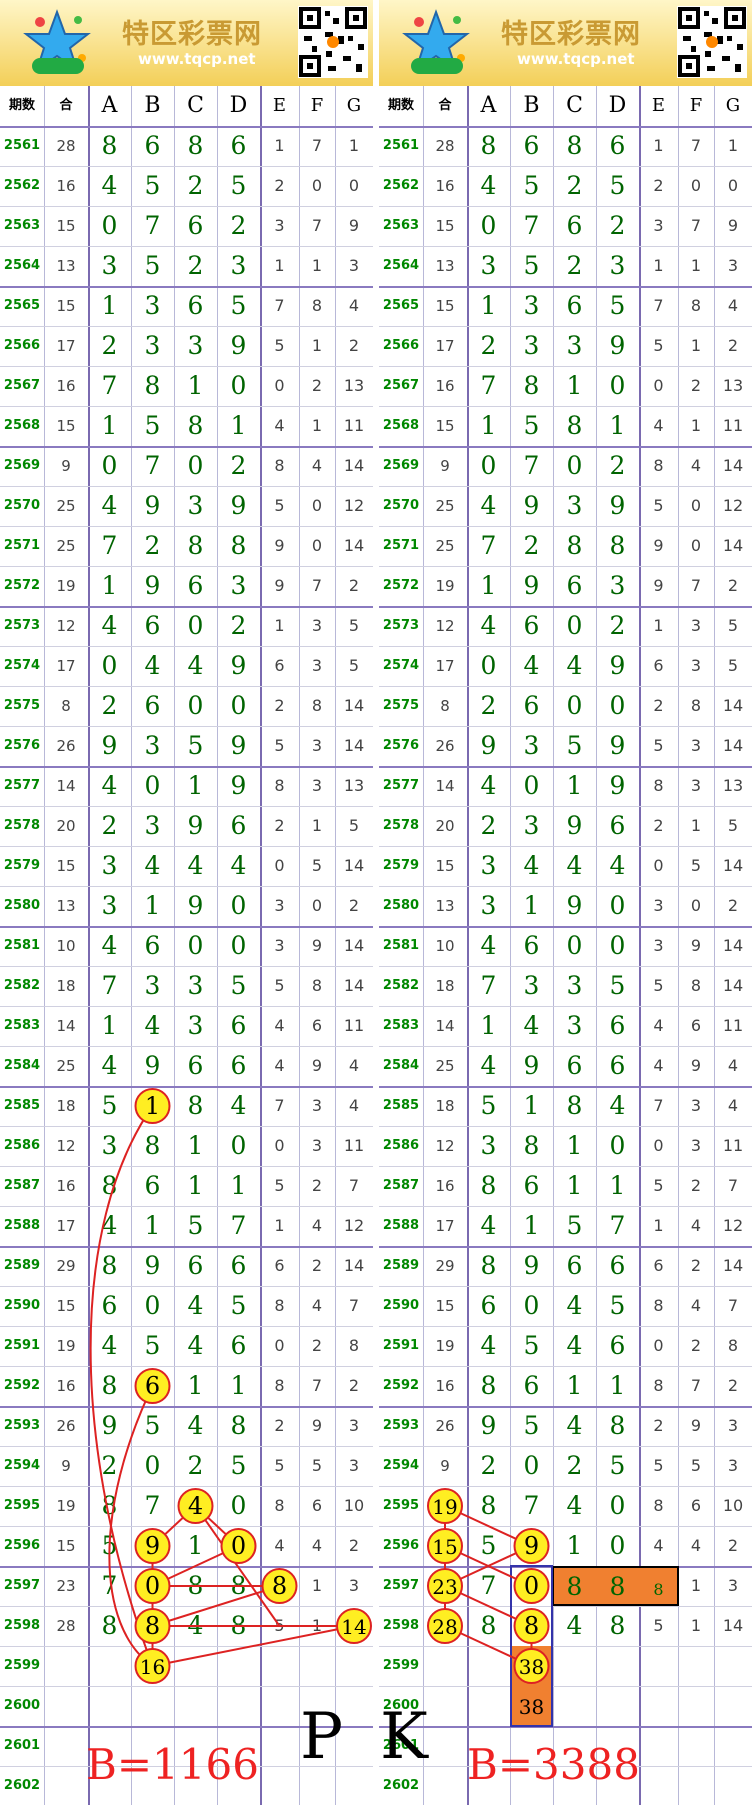  Describe the element at coordinates (22, 665) in the screenshot. I see `period-cell: 2574` at that location.